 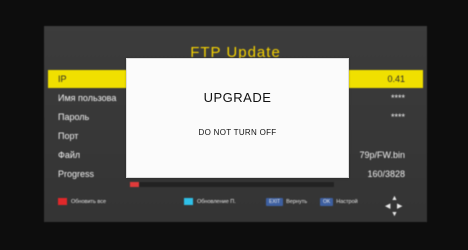 What do you see at coordinates (237, 132) in the screenshot?
I see `dialog-message: DO NOT TURN OFF` at bounding box center [237, 132].